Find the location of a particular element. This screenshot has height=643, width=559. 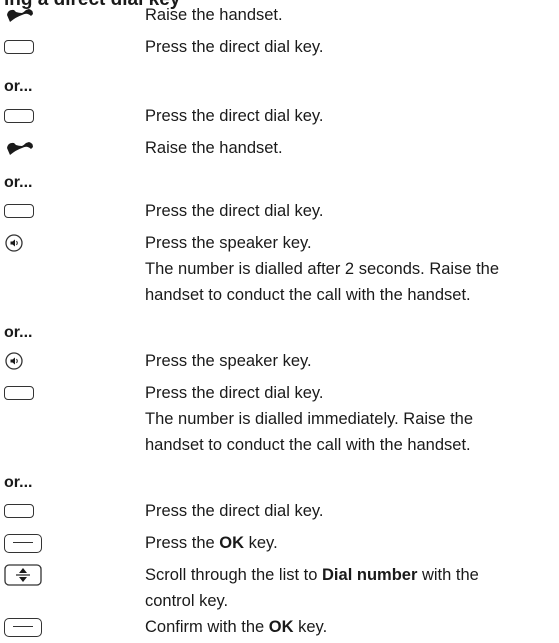

step-note-line: control key. is located at coordinates (187, 601).